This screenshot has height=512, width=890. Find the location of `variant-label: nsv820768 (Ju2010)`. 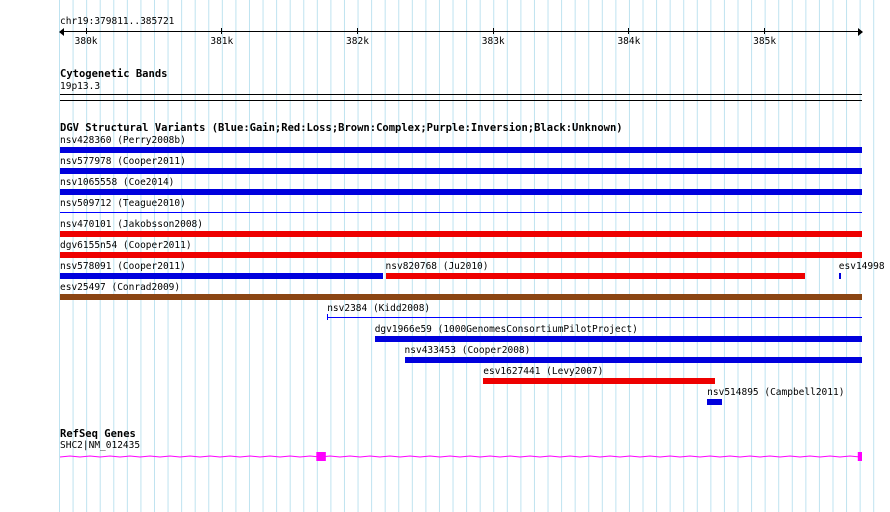

variant-label: nsv820768 (Ju2010) is located at coordinates (437, 266).